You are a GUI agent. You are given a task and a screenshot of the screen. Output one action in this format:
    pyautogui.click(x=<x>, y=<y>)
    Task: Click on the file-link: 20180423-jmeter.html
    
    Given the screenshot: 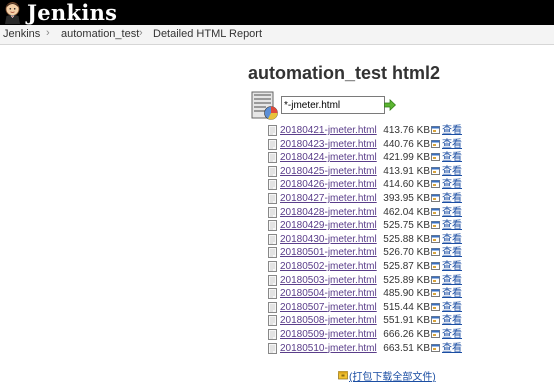 What is the action you would take?
    pyautogui.click(x=328, y=144)
    